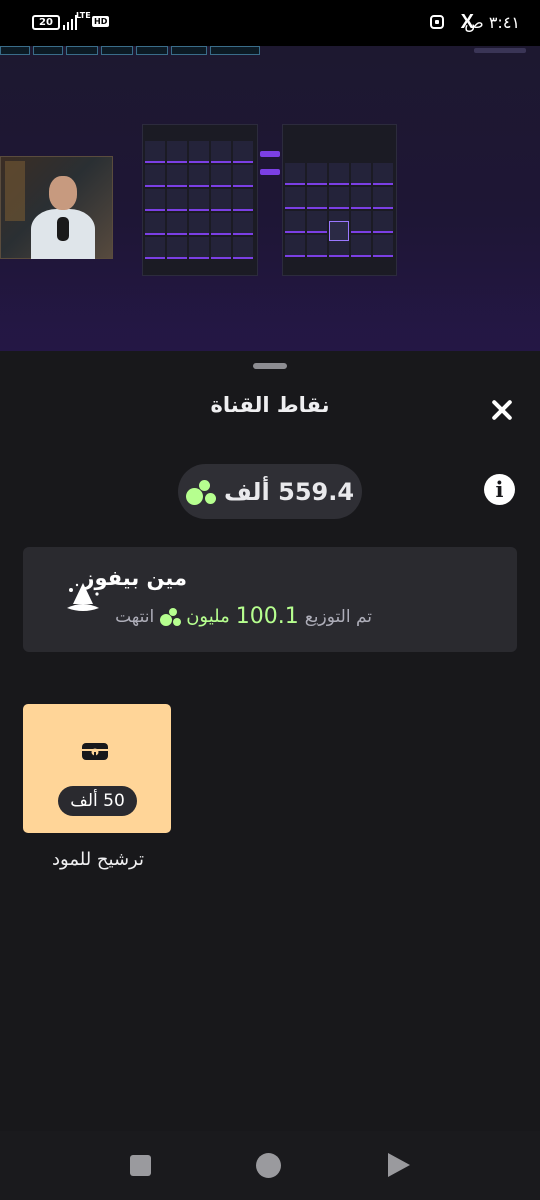 Image resolution: width=540 pixels, height=1200 pixels. Describe the element at coordinates (46, 22) in the screenshot. I see `battery-icon: 20` at that location.